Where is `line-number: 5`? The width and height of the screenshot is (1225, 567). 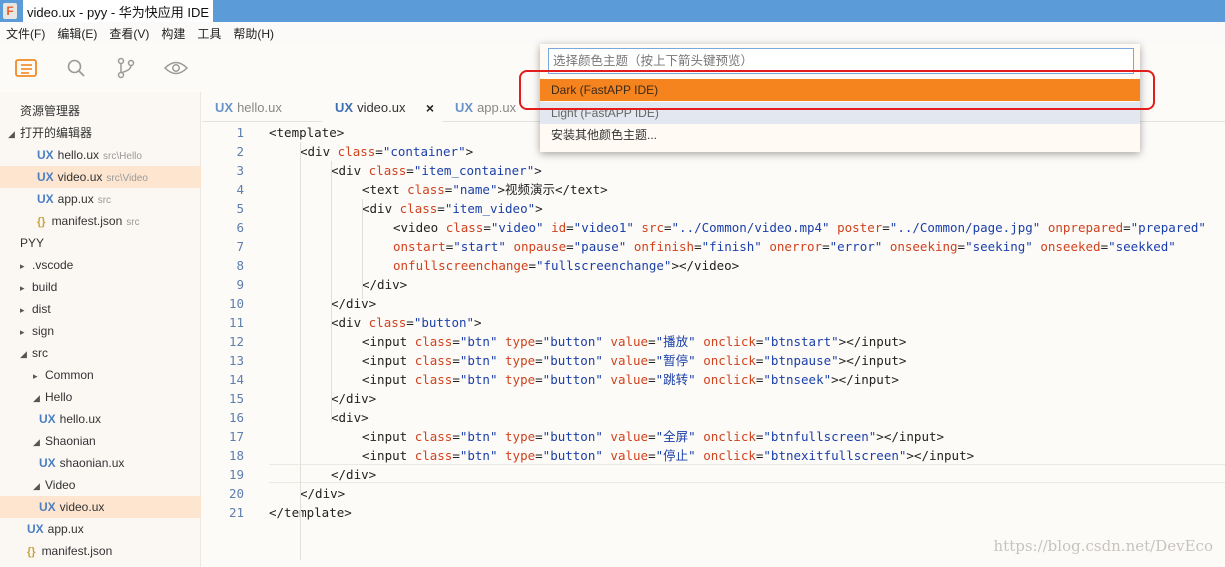
line-number: 5 is located at coordinates (240, 208).